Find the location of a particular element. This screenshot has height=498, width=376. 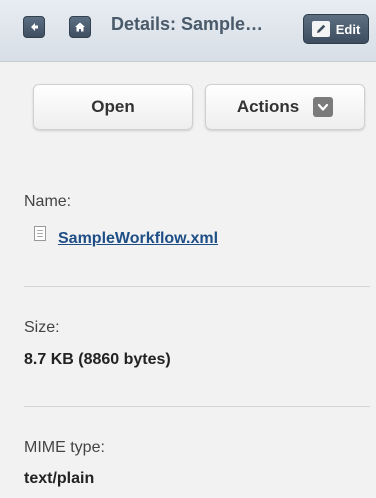

pencil-icon is located at coordinates (320, 29).